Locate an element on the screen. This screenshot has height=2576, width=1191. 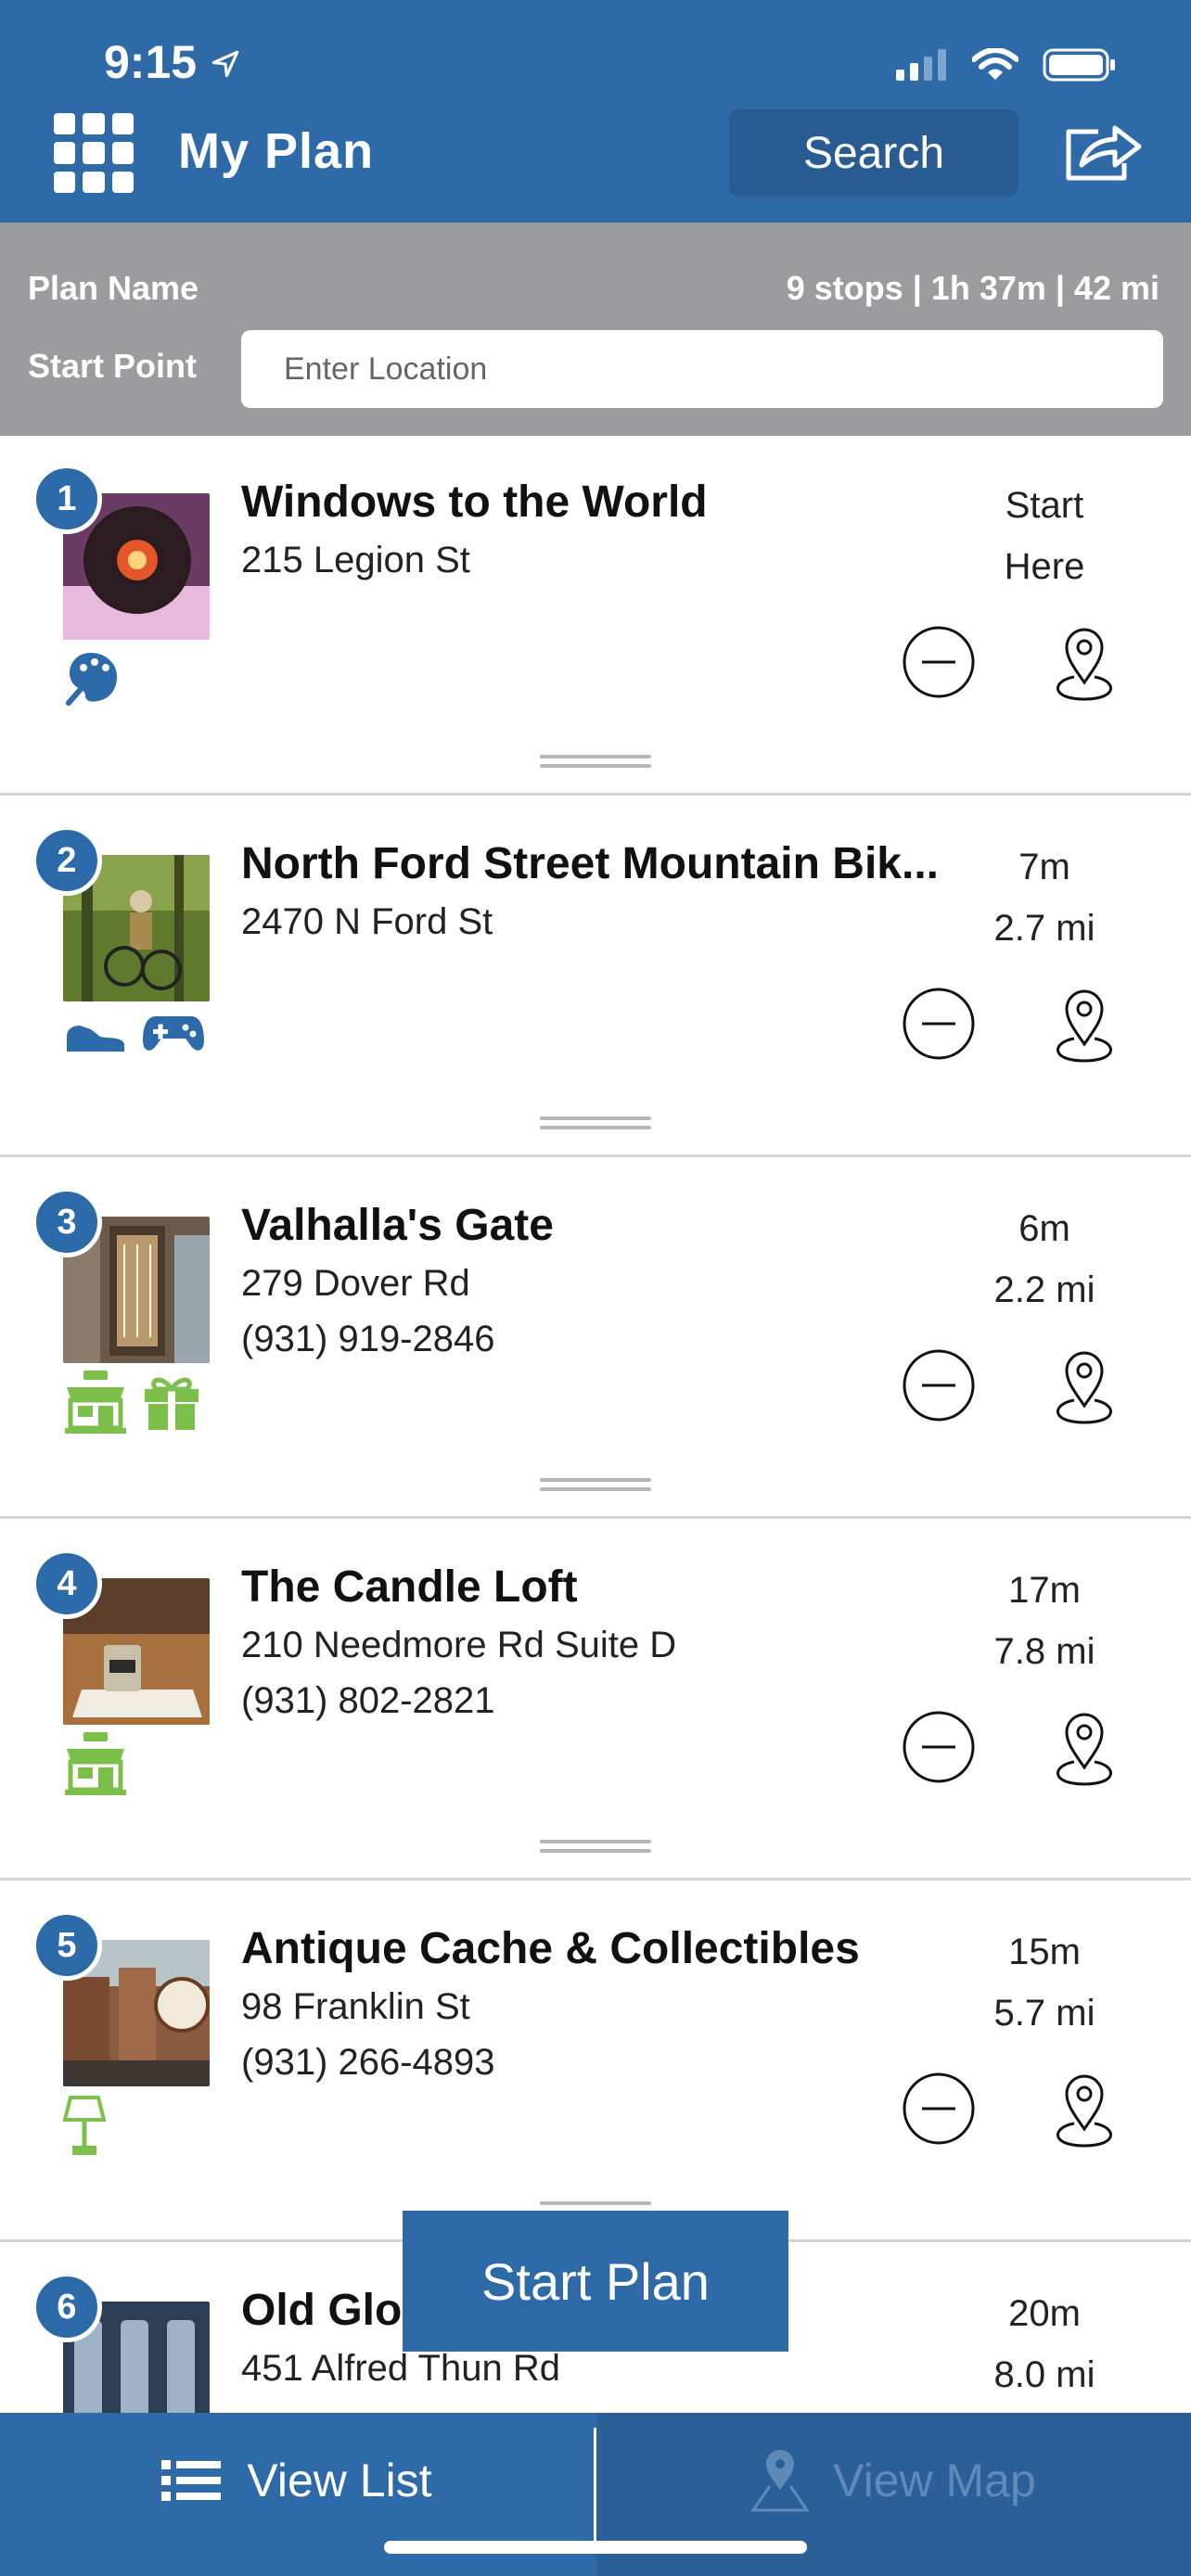
lamp-icon is located at coordinates (84, 2125).